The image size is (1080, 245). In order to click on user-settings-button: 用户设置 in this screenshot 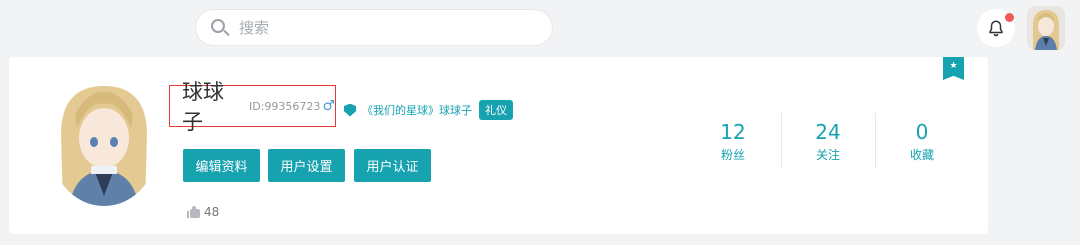, I will do `click(306, 165)`.